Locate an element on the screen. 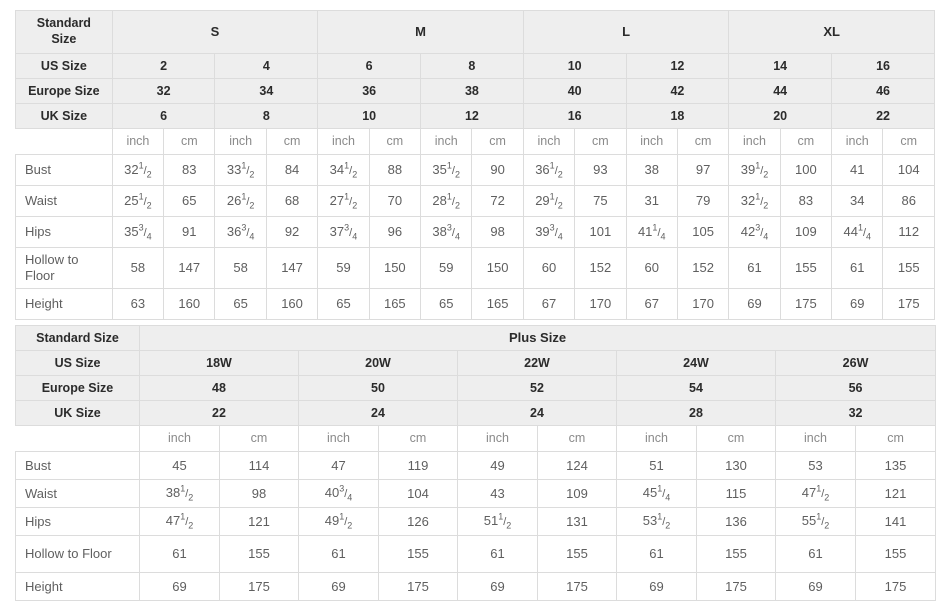 The height and width of the screenshot is (601, 952). measure-cell-height-8: 67 is located at coordinates (549, 304).